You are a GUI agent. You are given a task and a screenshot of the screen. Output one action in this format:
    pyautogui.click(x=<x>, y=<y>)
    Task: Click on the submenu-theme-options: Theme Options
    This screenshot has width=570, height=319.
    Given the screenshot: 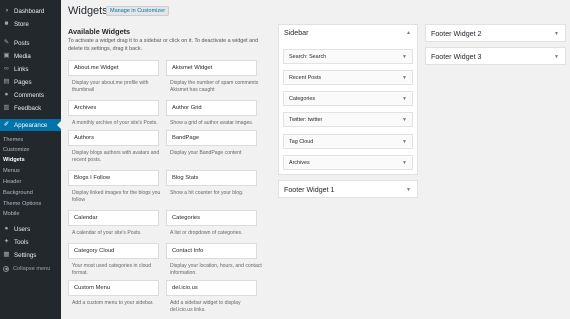 What is the action you would take?
    pyautogui.click(x=30, y=204)
    